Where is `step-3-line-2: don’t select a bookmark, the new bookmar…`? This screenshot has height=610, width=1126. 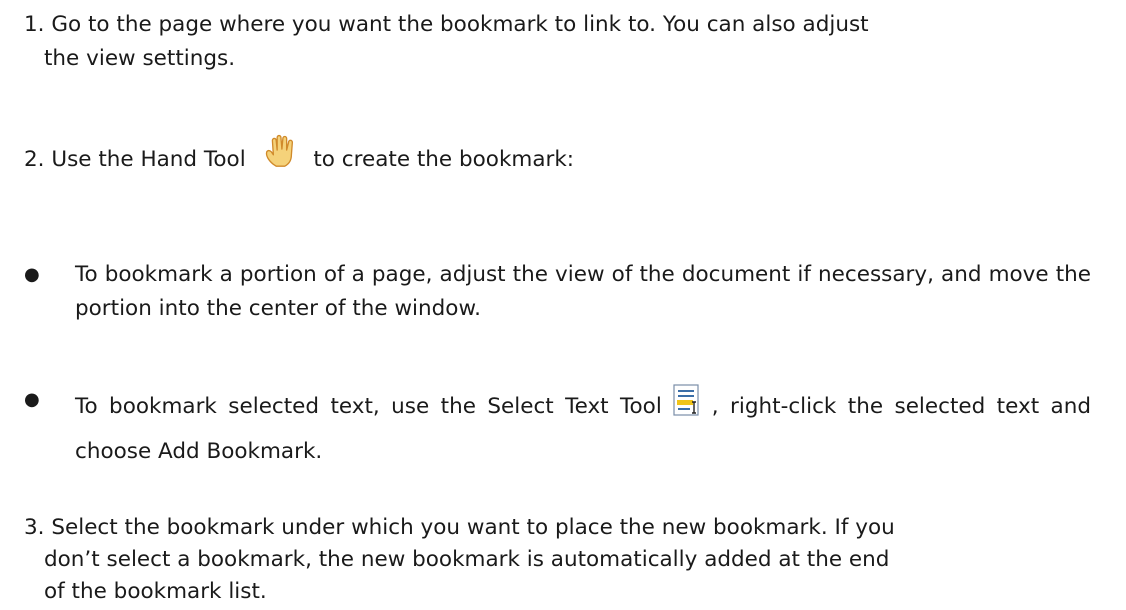
step-3-line-2: don’t select a bookmark, the new bookmar… is located at coordinates (467, 559).